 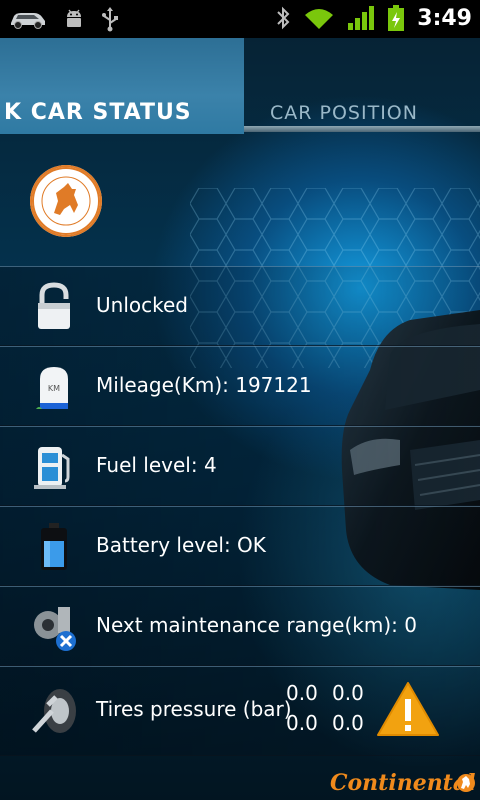 What do you see at coordinates (156, 465) in the screenshot?
I see `fuel-level-label: Fuel level: 4` at bounding box center [156, 465].